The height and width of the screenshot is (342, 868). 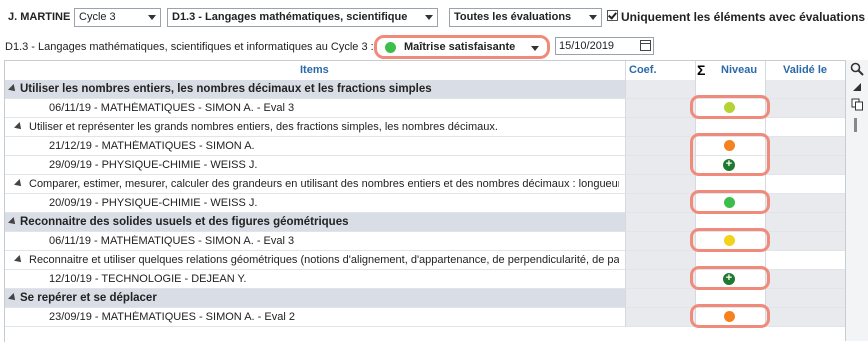 I want to click on header-items: Items, so click(x=314, y=70).